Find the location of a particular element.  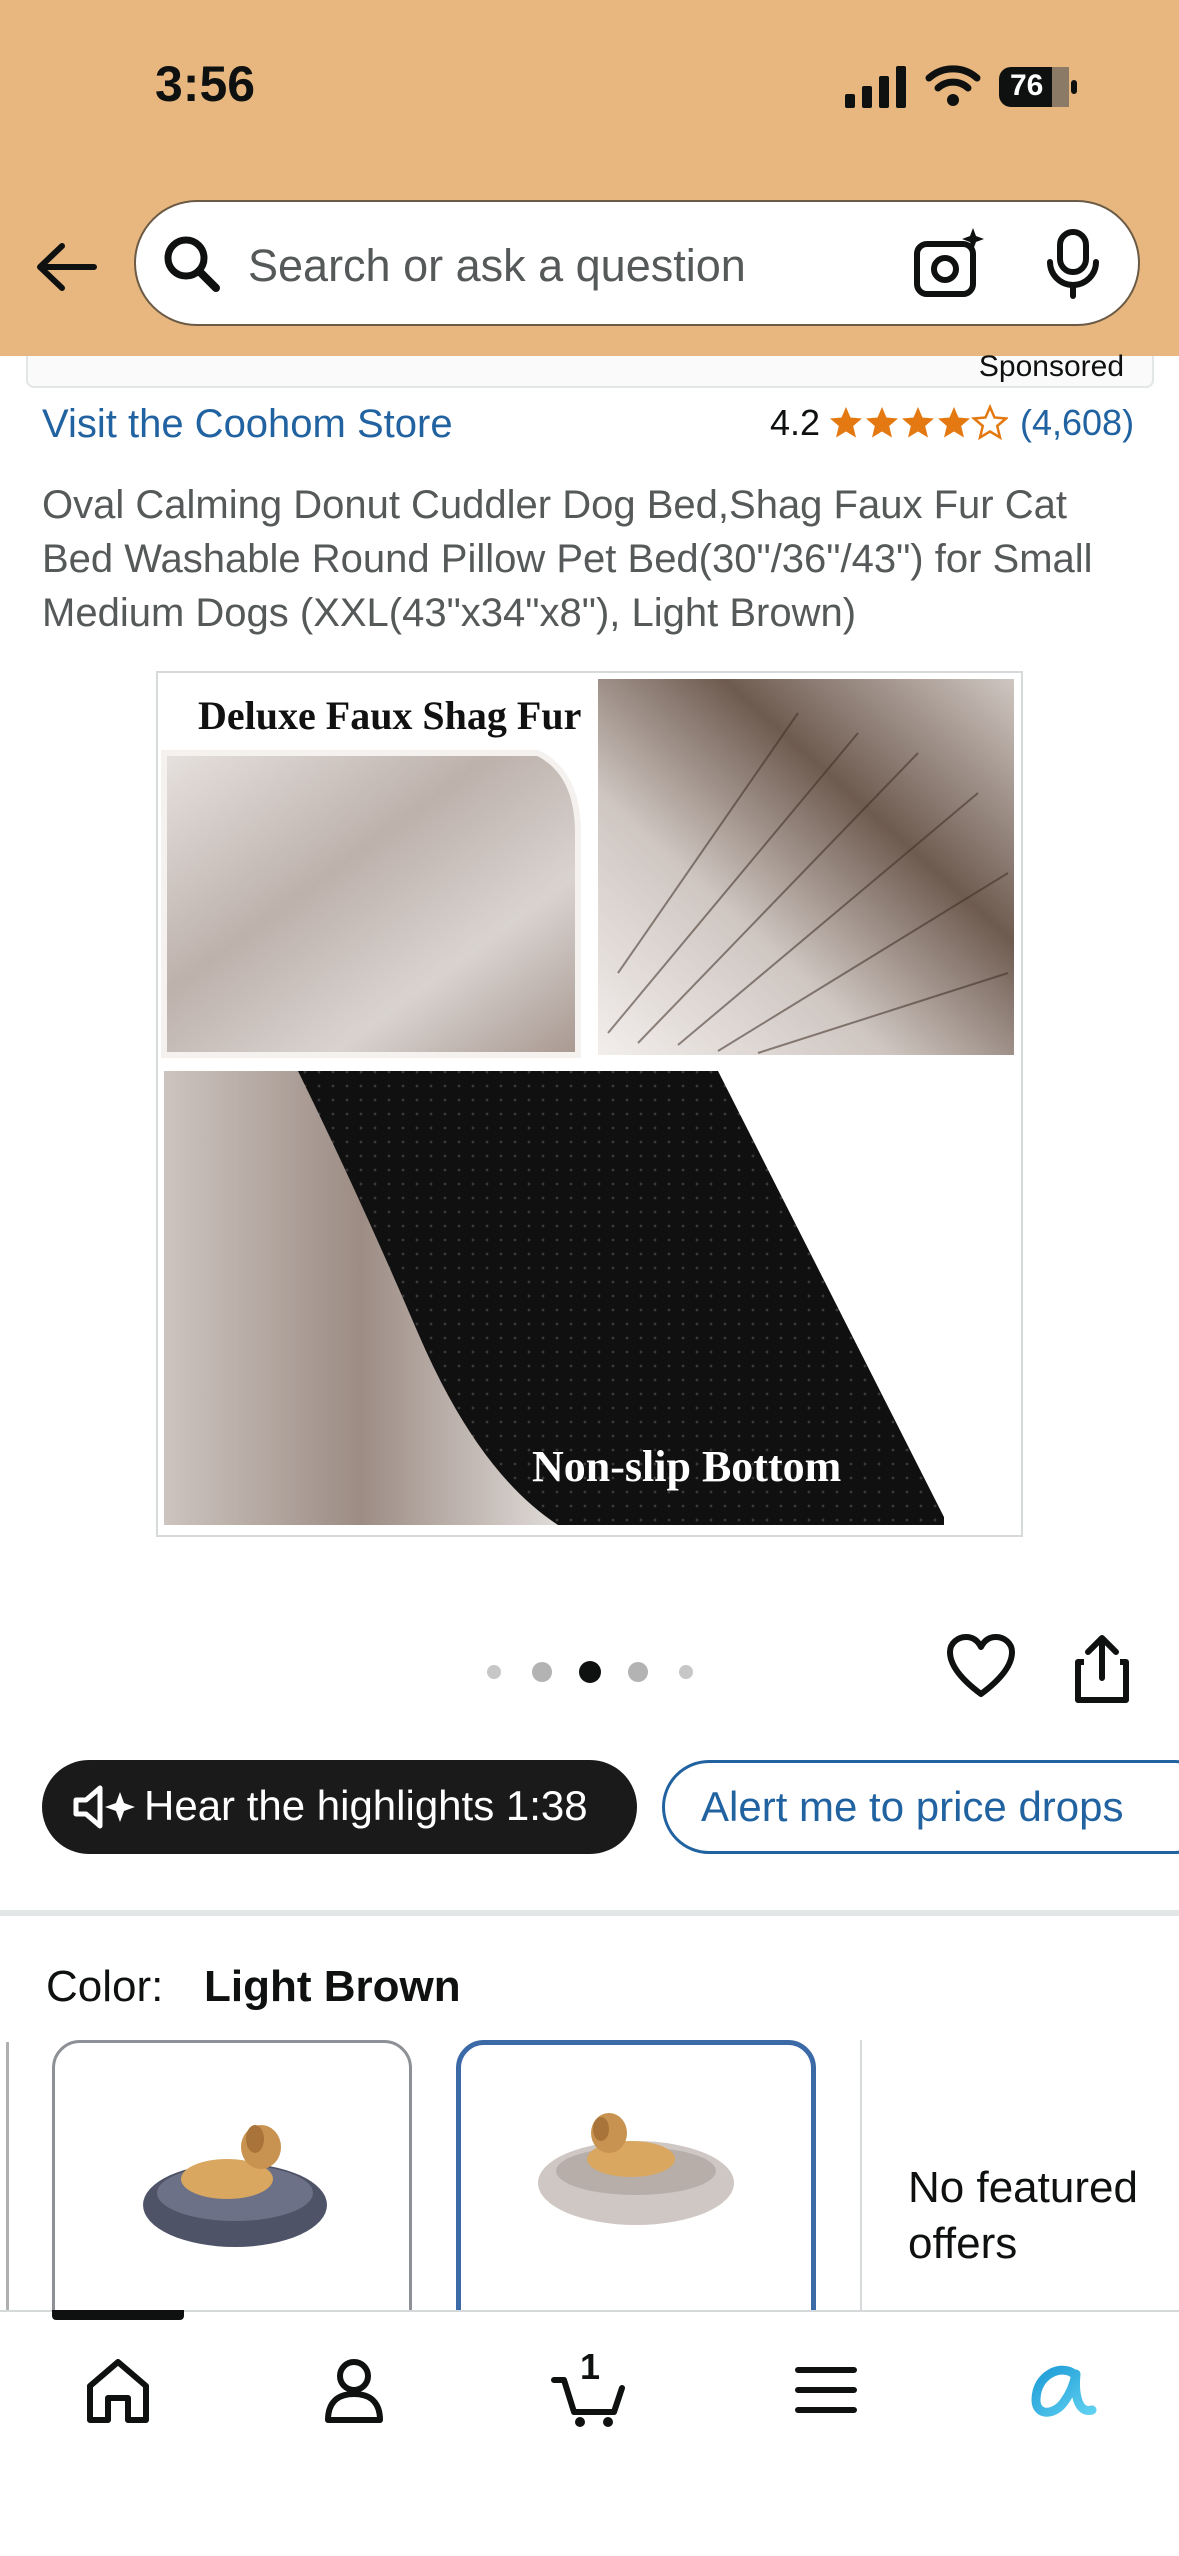

color-swatch-dark-grey is located at coordinates (232, 2190).